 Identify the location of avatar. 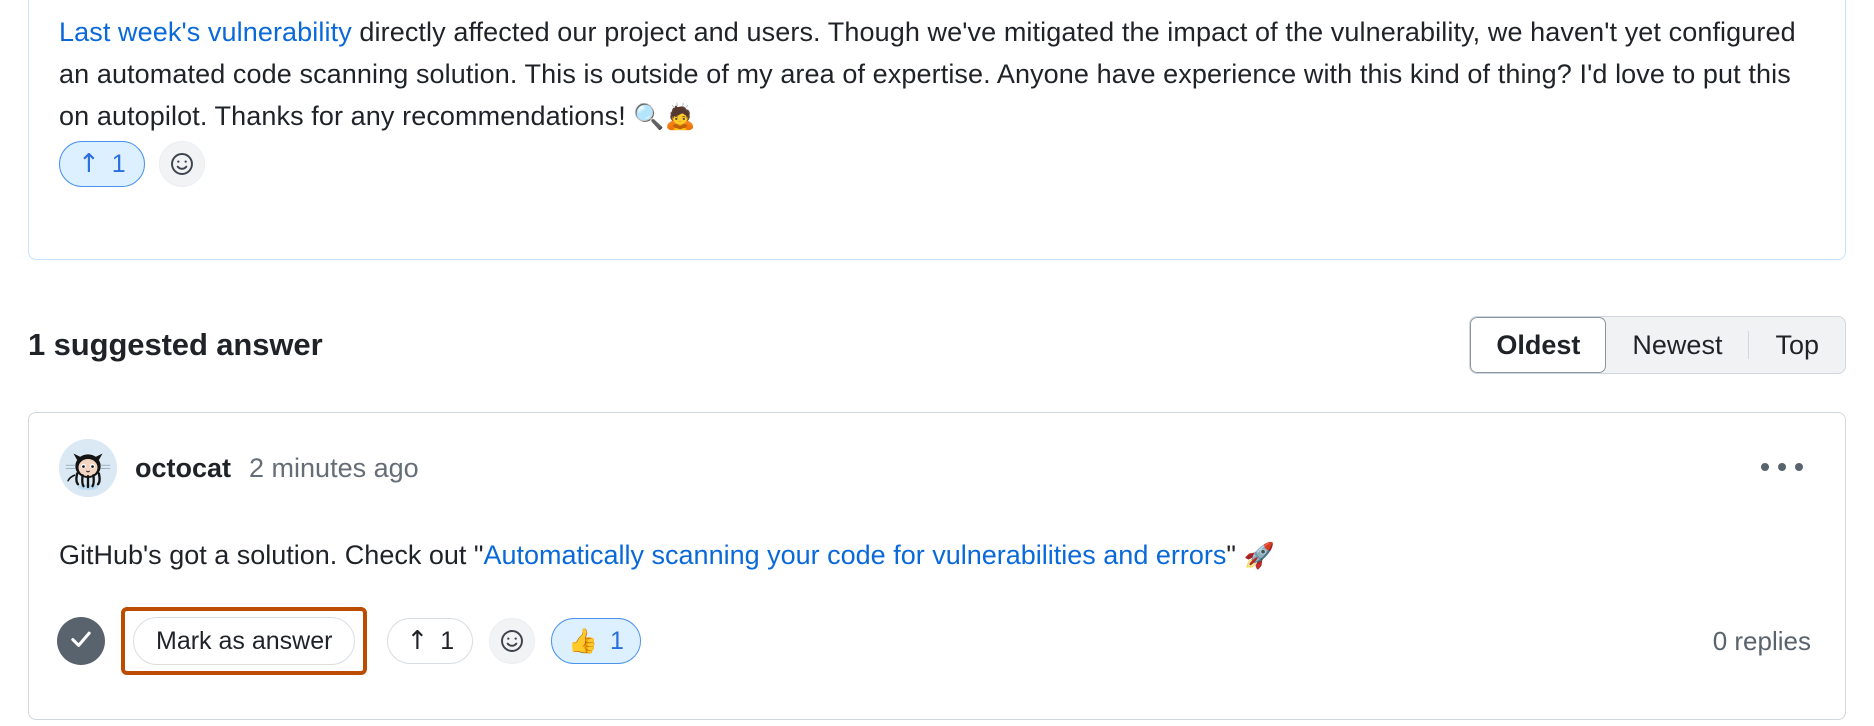
(88, 468).